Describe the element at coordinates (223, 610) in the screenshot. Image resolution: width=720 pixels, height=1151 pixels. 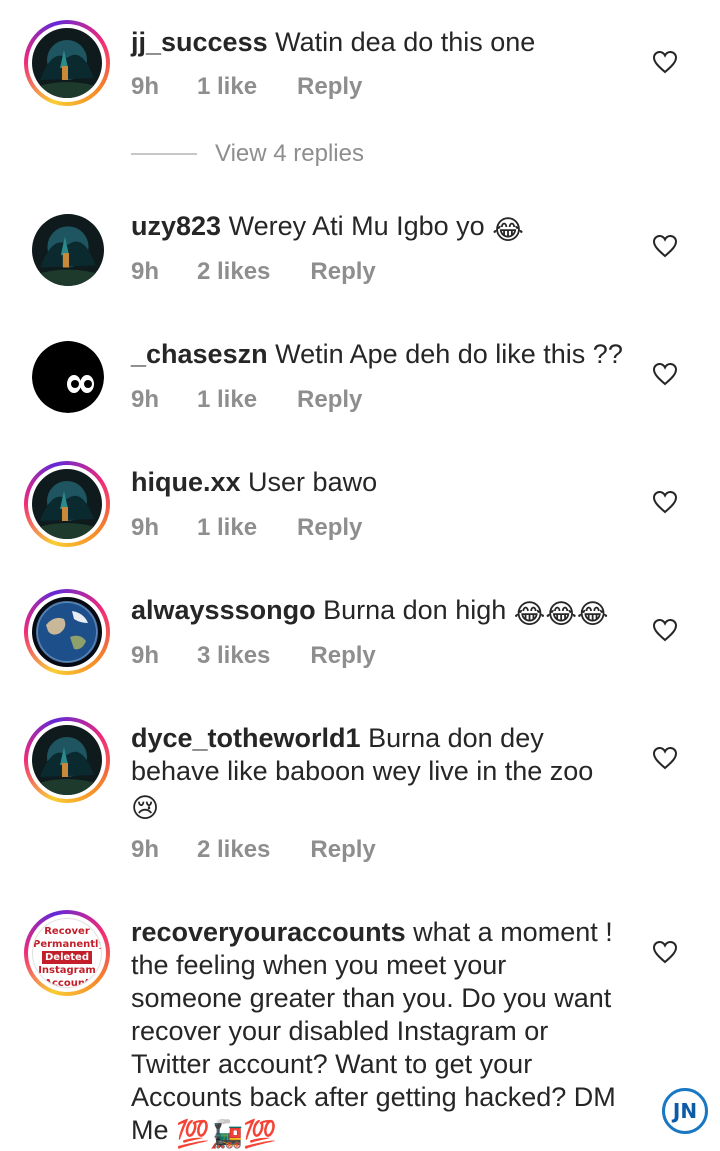
I see `username: alwaysssongo` at that location.